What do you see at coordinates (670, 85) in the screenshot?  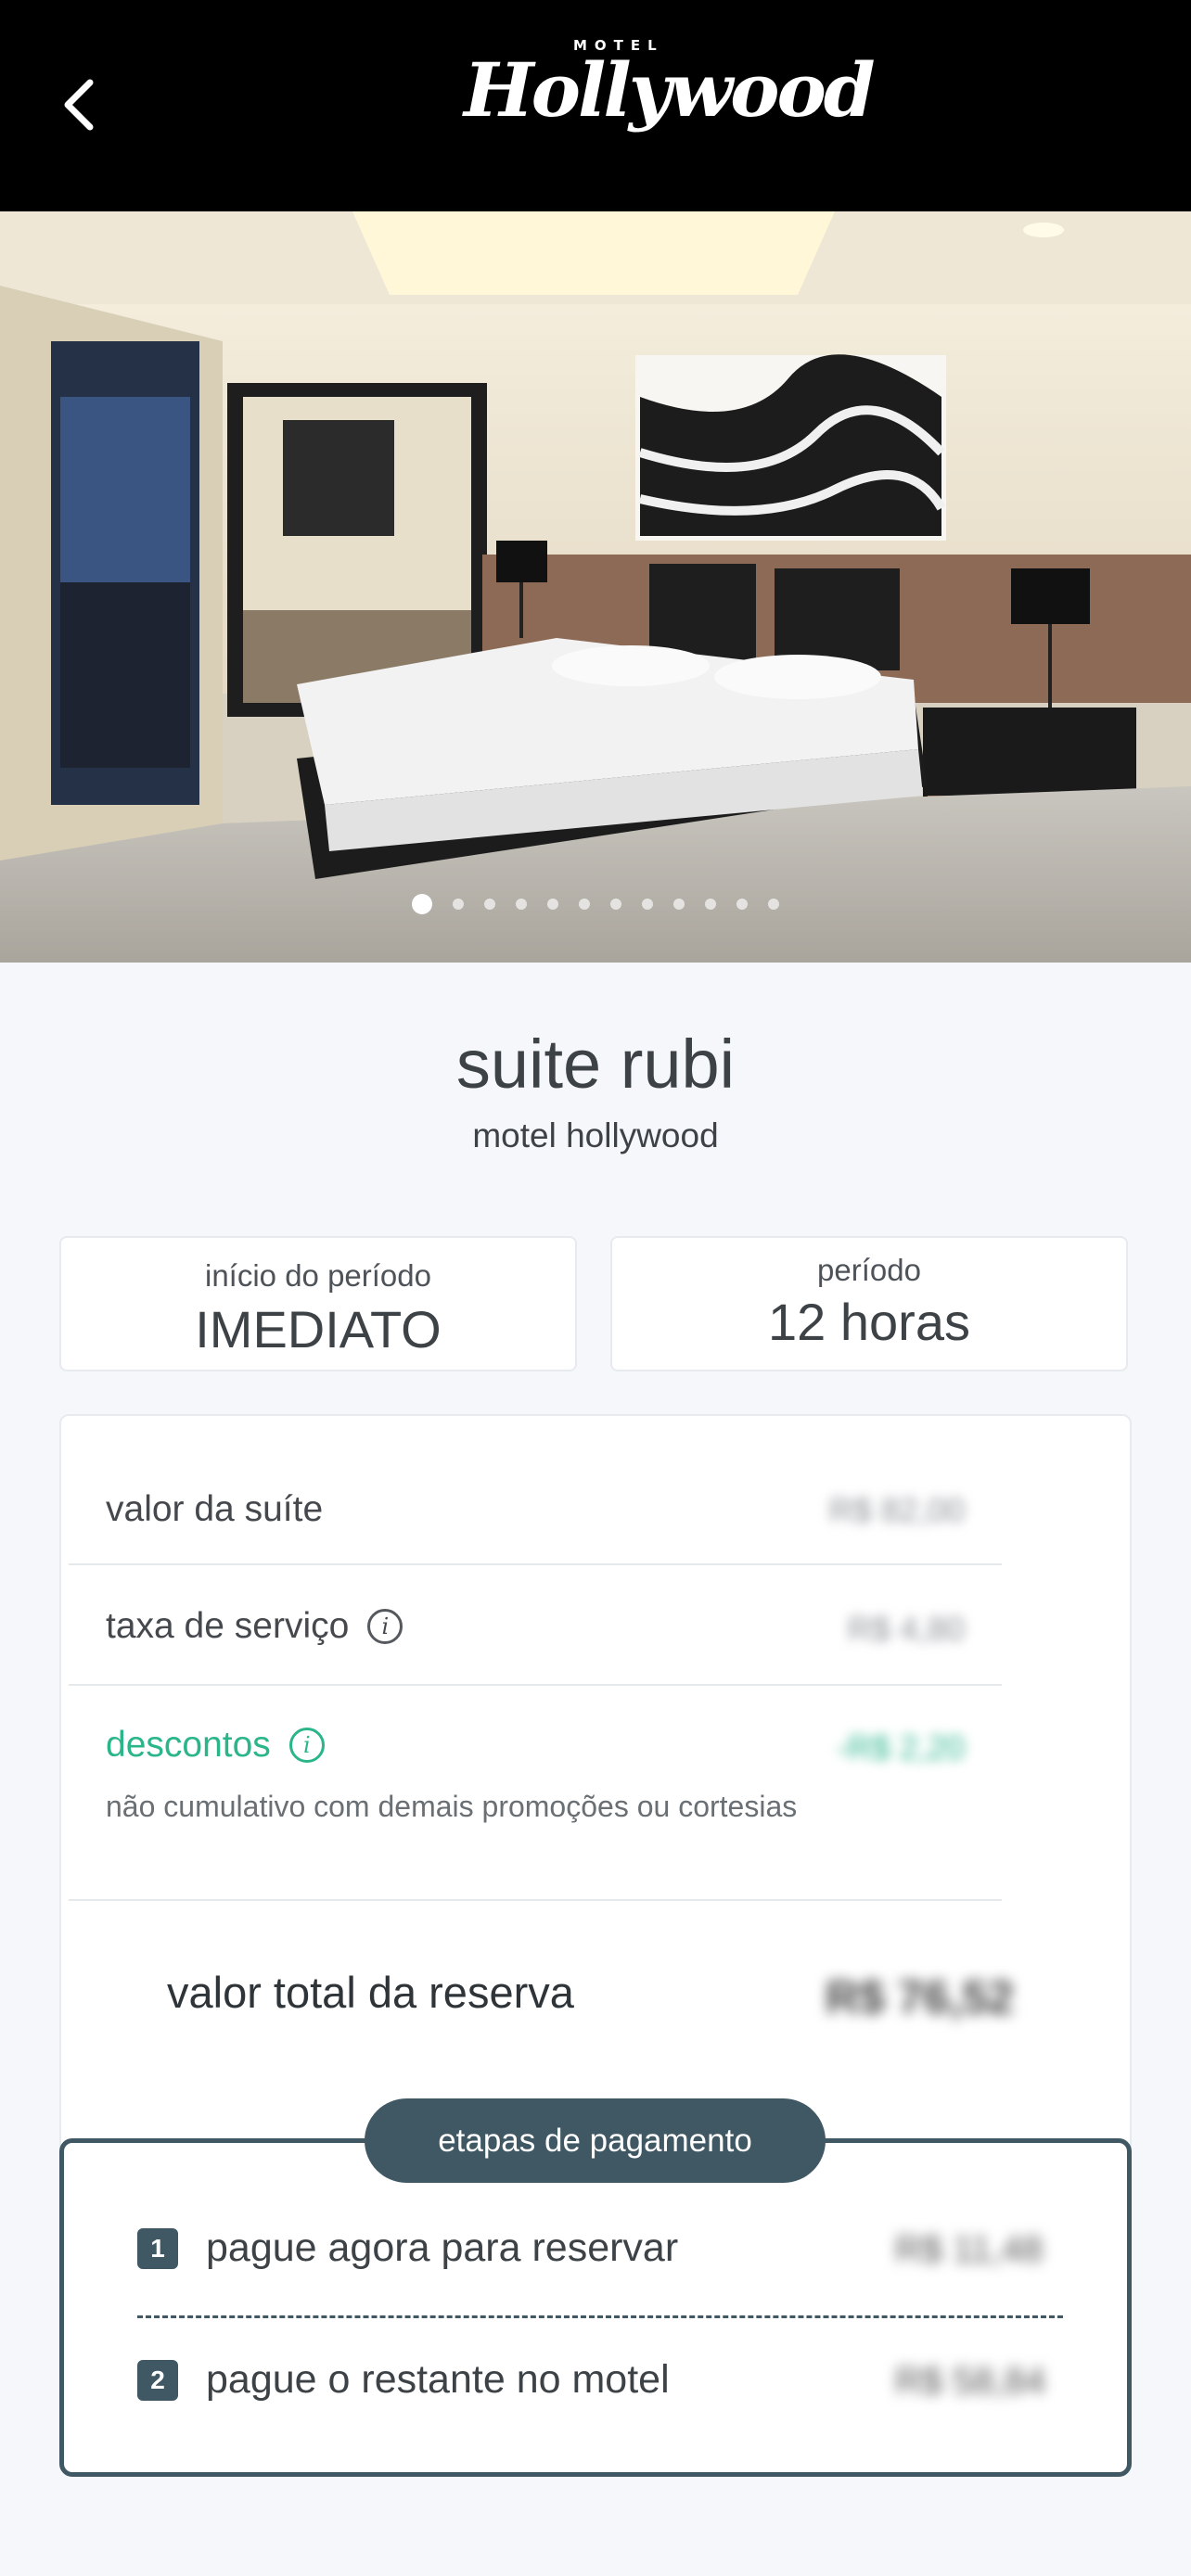 I see `hollywood-logo: MOTEL Hollywood` at bounding box center [670, 85].